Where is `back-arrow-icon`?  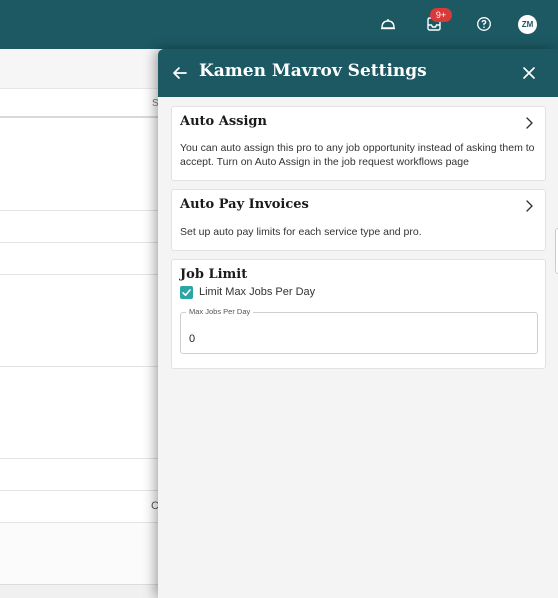 back-arrow-icon is located at coordinates (180, 73).